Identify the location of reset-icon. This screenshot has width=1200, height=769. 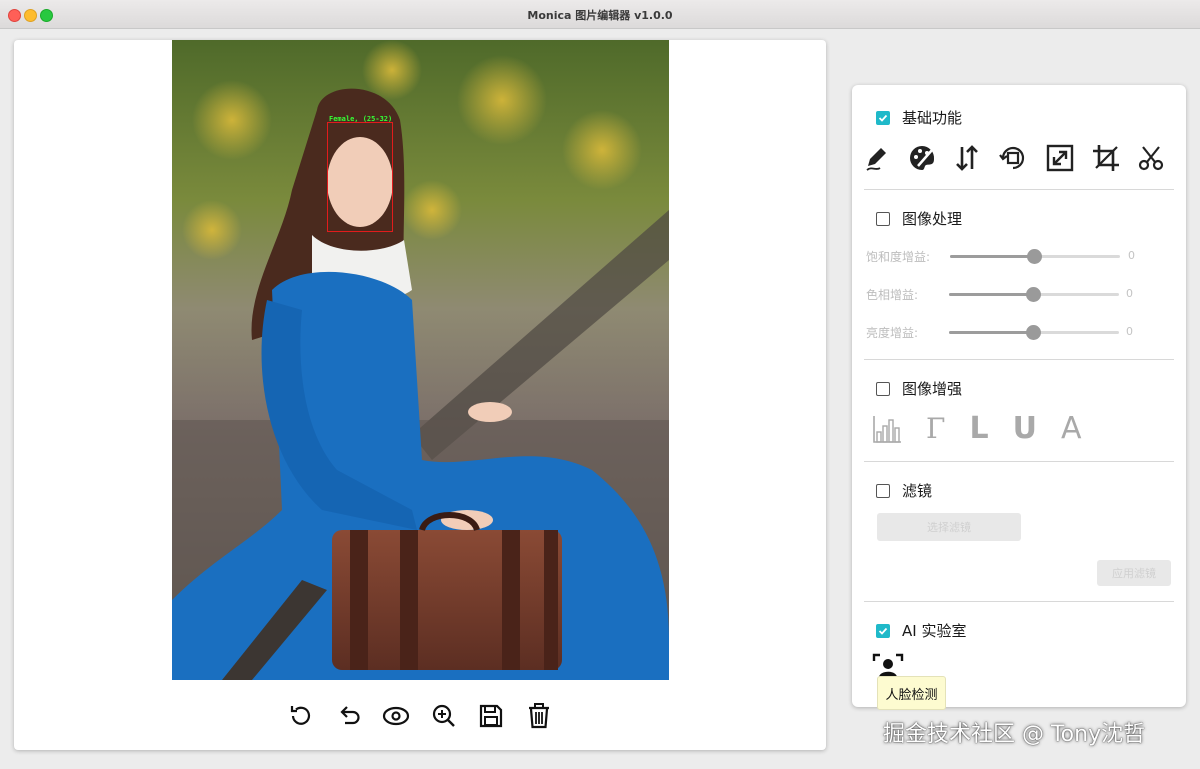
(301, 716).